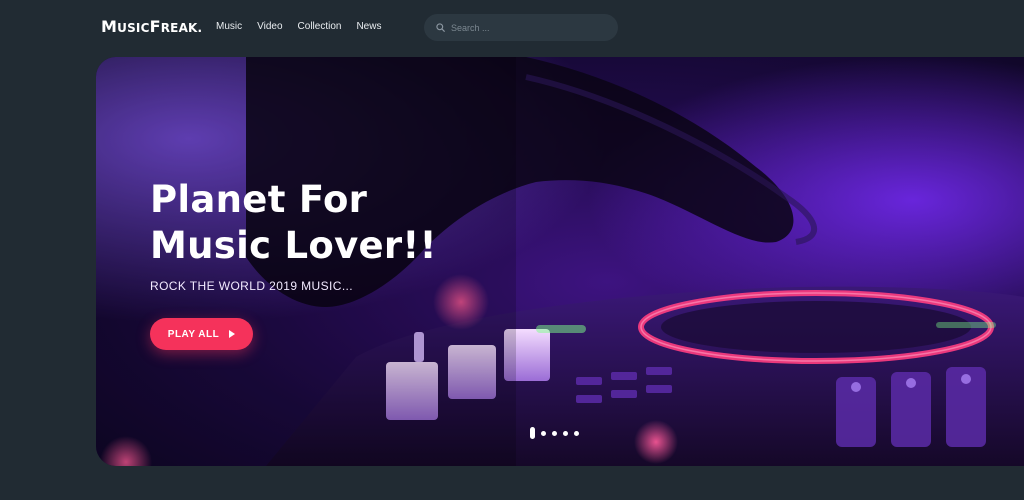 The width and height of the screenshot is (1024, 500). What do you see at coordinates (368, 26) in the screenshot?
I see `nav-link-news: News` at bounding box center [368, 26].